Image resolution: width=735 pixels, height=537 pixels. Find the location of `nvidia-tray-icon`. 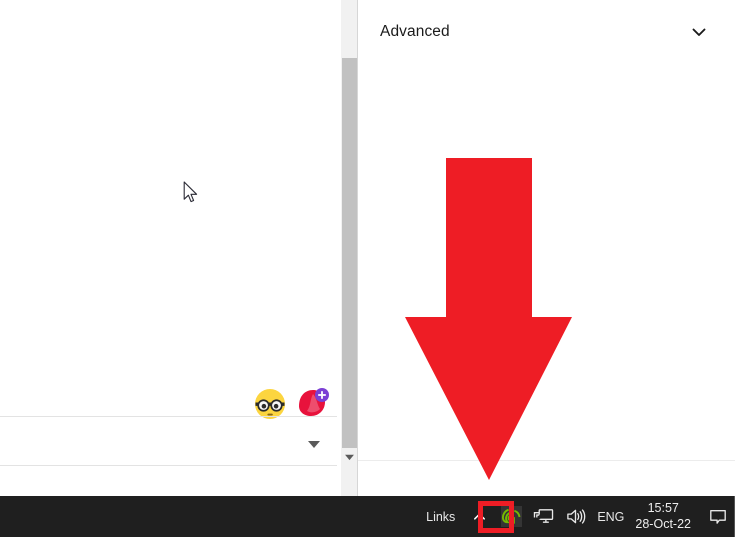

nvidia-tray-icon is located at coordinates (511, 517).